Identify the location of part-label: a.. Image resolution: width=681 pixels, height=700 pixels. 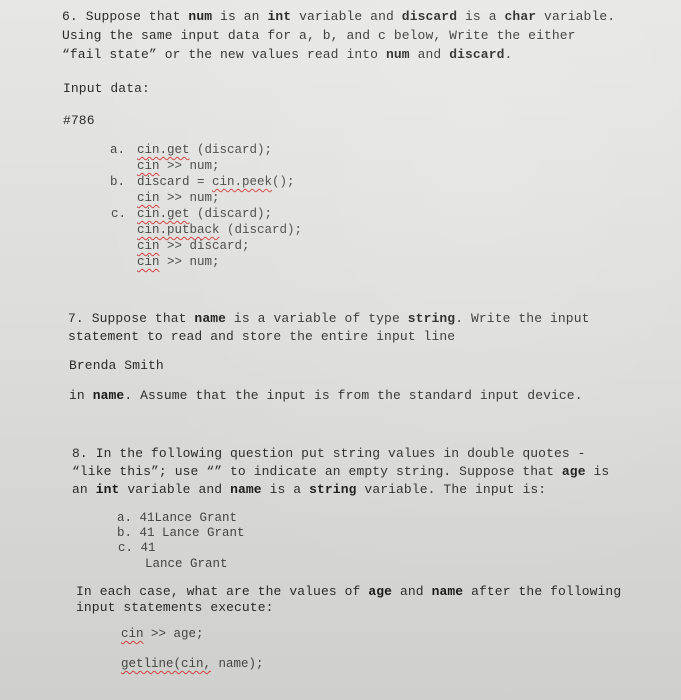
(118, 150).